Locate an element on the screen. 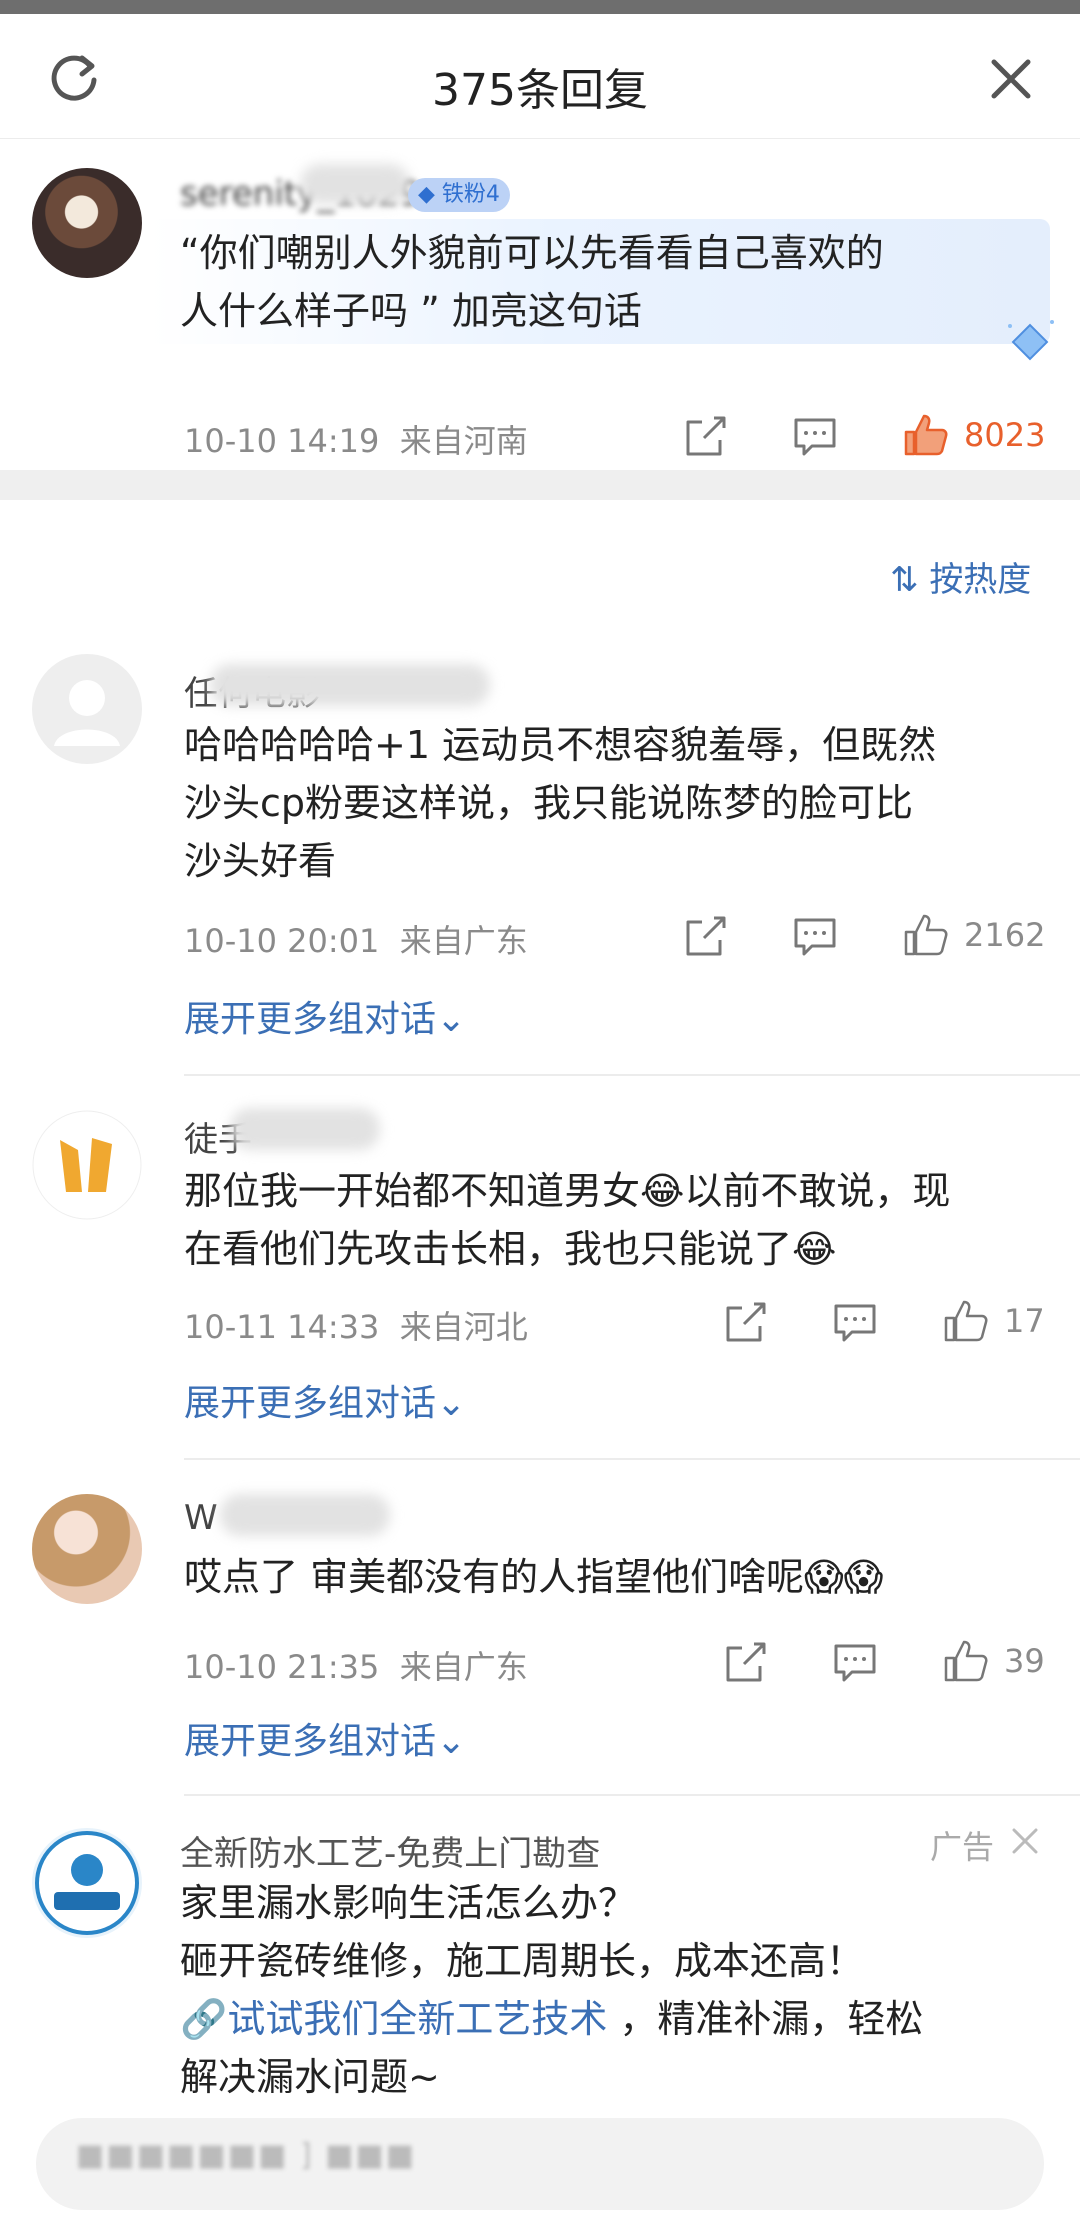  reply-line: 沙头好看 is located at coordinates (260, 861).